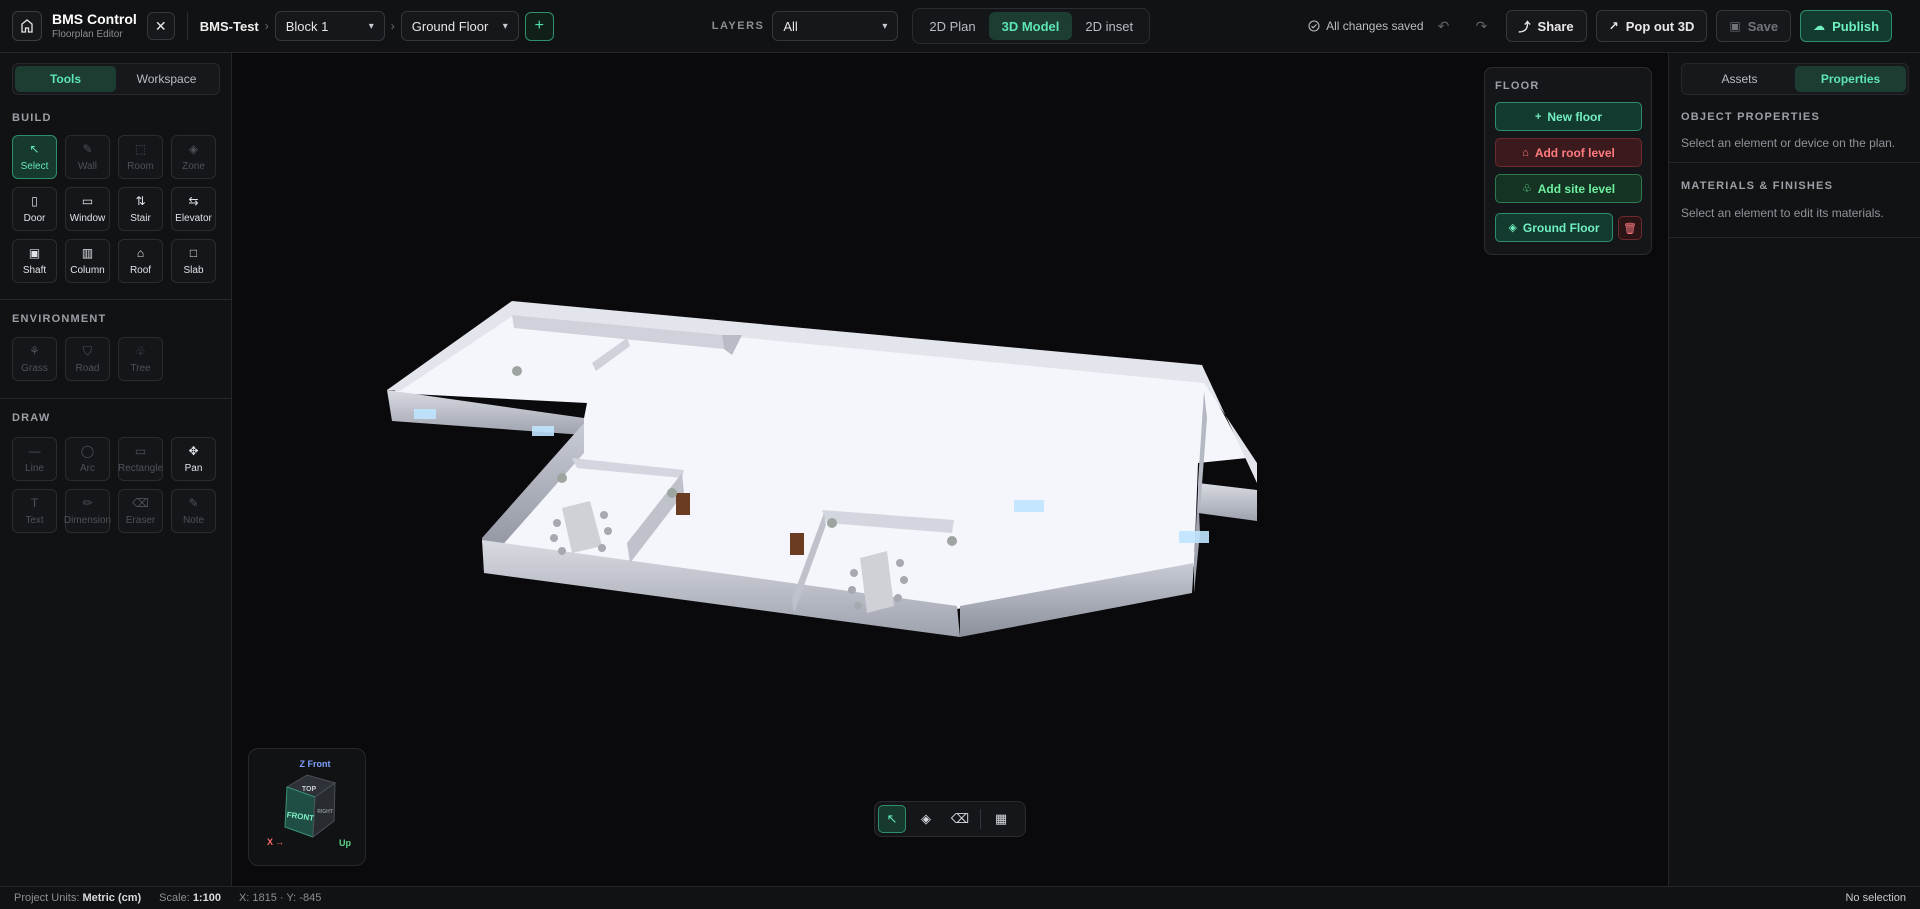 The width and height of the screenshot is (1920, 909). Describe the element at coordinates (34, 511) in the screenshot. I see `tool-text: T Text` at that location.